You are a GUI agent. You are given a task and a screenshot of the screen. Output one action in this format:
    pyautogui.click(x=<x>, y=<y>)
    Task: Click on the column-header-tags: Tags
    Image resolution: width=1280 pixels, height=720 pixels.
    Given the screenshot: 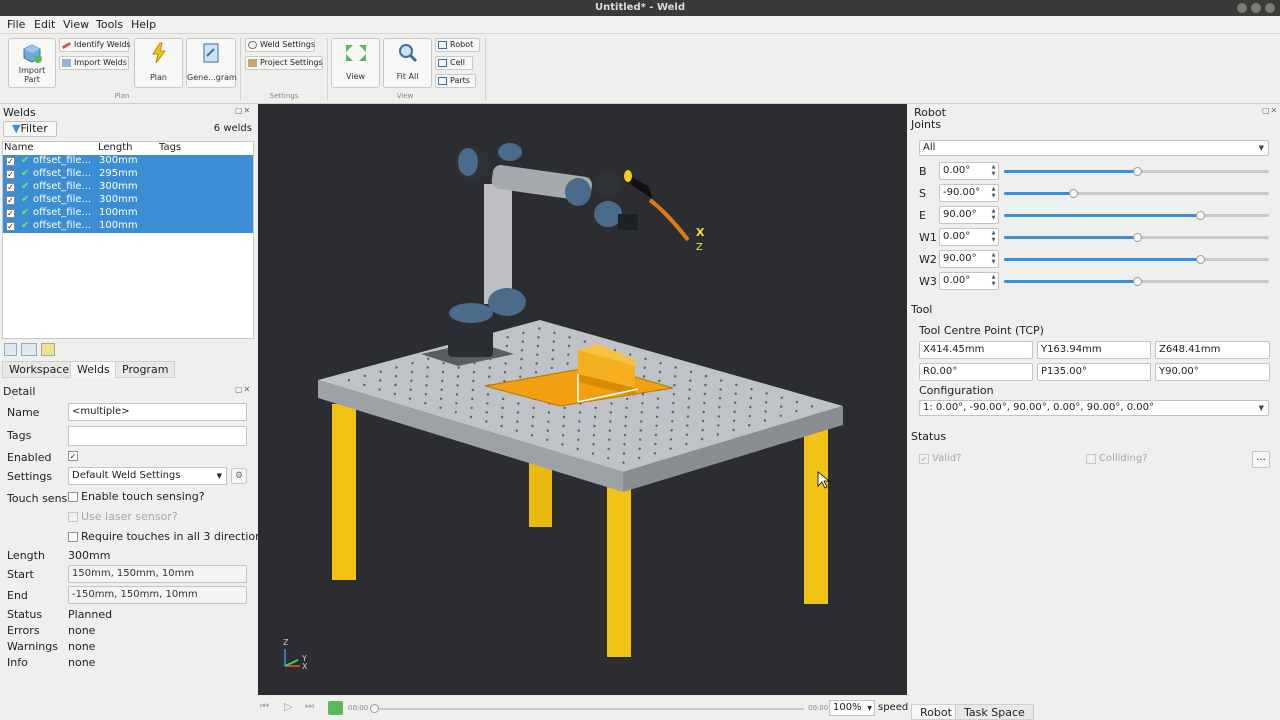 What is the action you would take?
    pyautogui.click(x=170, y=148)
    